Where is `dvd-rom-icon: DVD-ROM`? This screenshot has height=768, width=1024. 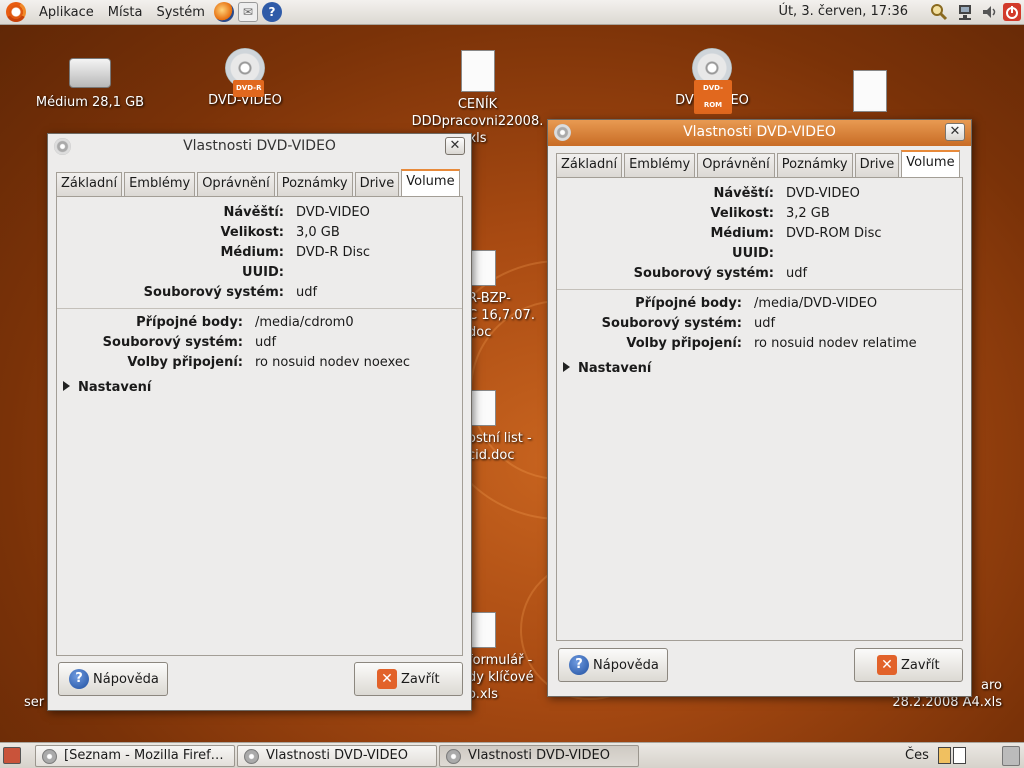 dvd-rom-icon: DVD-ROM is located at coordinates (712, 81).